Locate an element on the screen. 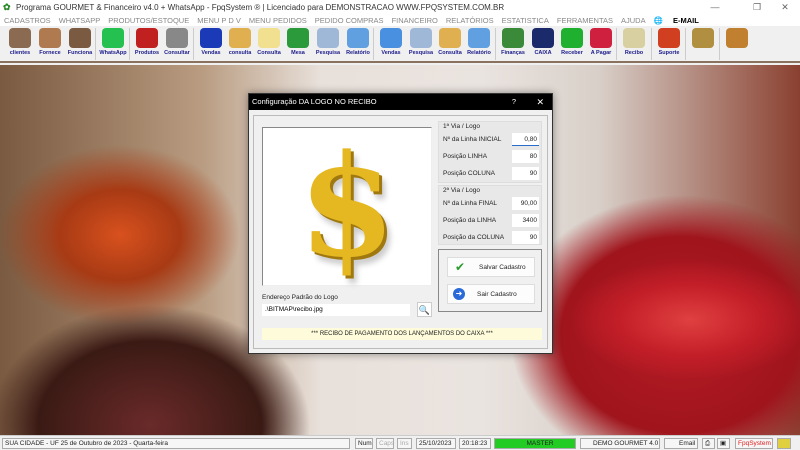  address-label: Endereço Padrão do Logo is located at coordinates (300, 297).